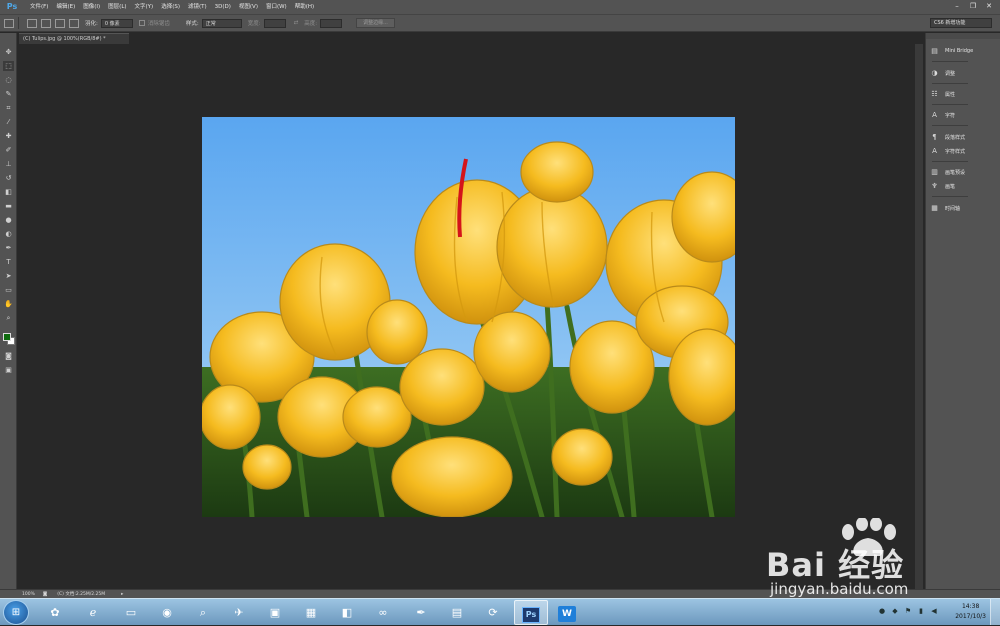  What do you see at coordinates (8, 66) in the screenshot?
I see `rectangular-marquee-tool-icon: ⬚` at bounding box center [8, 66].